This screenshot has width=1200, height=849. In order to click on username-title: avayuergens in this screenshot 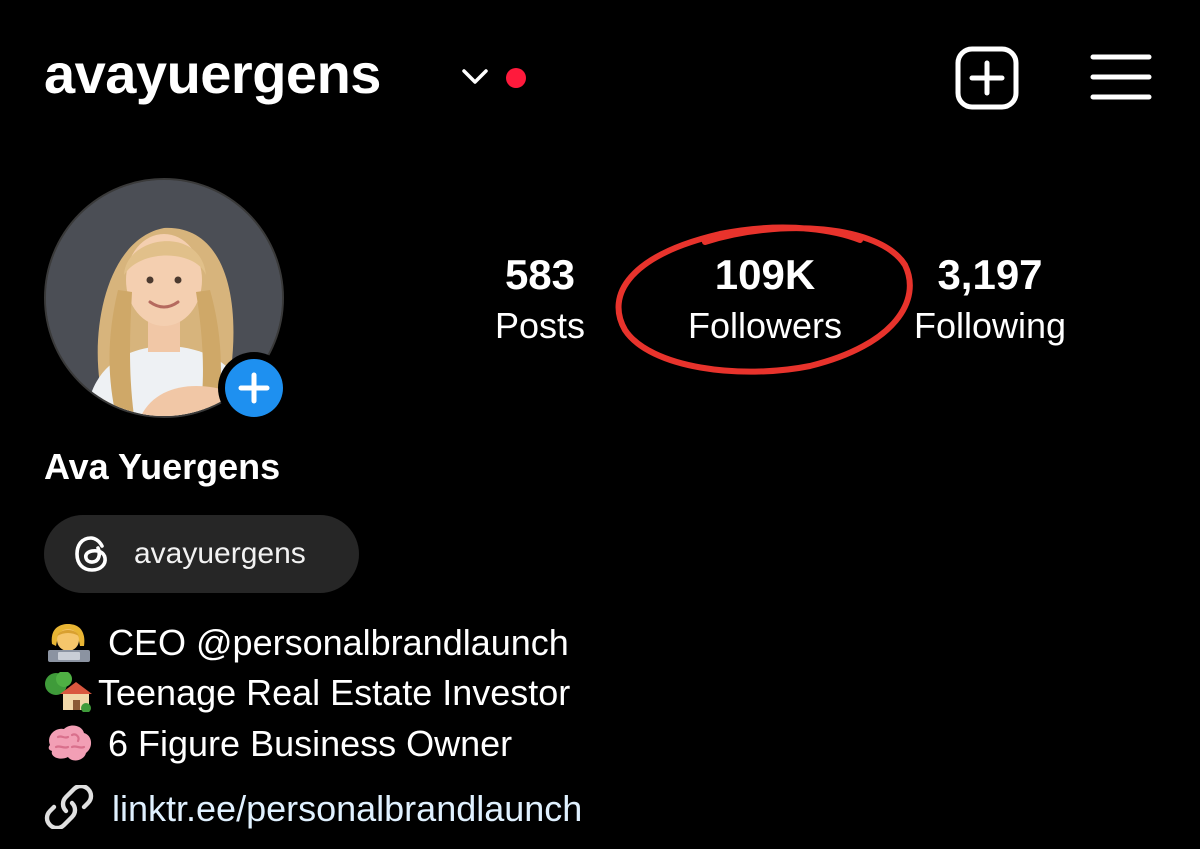, I will do `click(212, 74)`.